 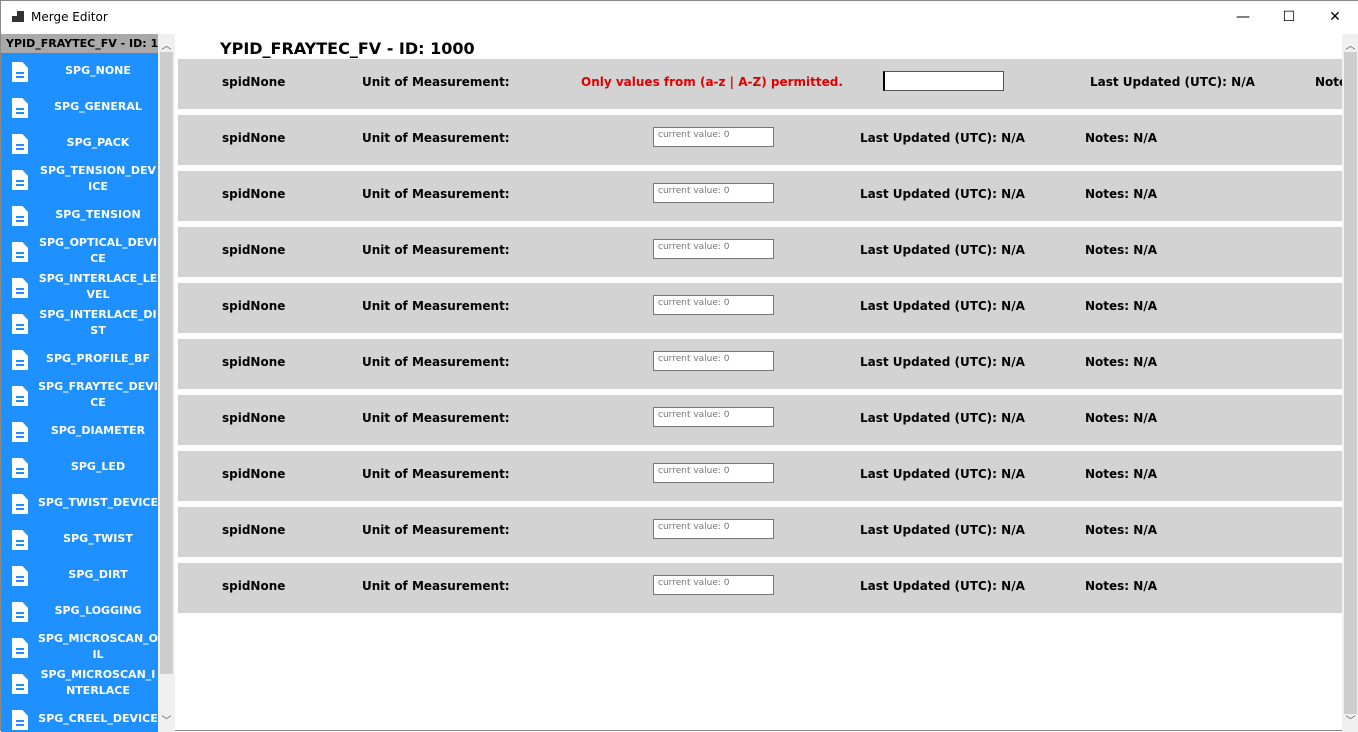 I want to click on sidebar-item: SPG_TENSION_DEVICE, so click(x=79, y=179).